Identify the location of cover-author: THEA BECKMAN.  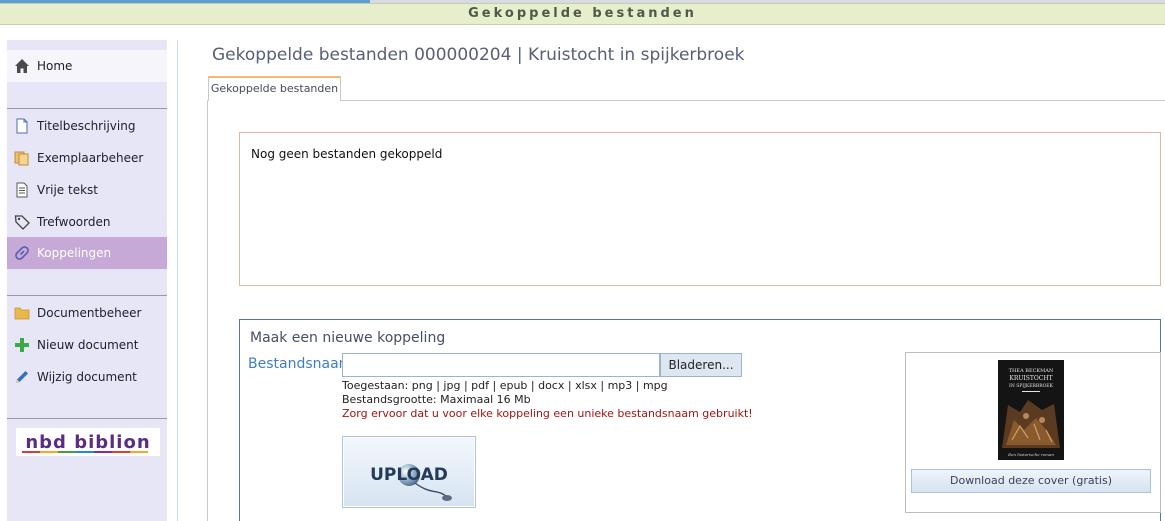
(1031, 371).